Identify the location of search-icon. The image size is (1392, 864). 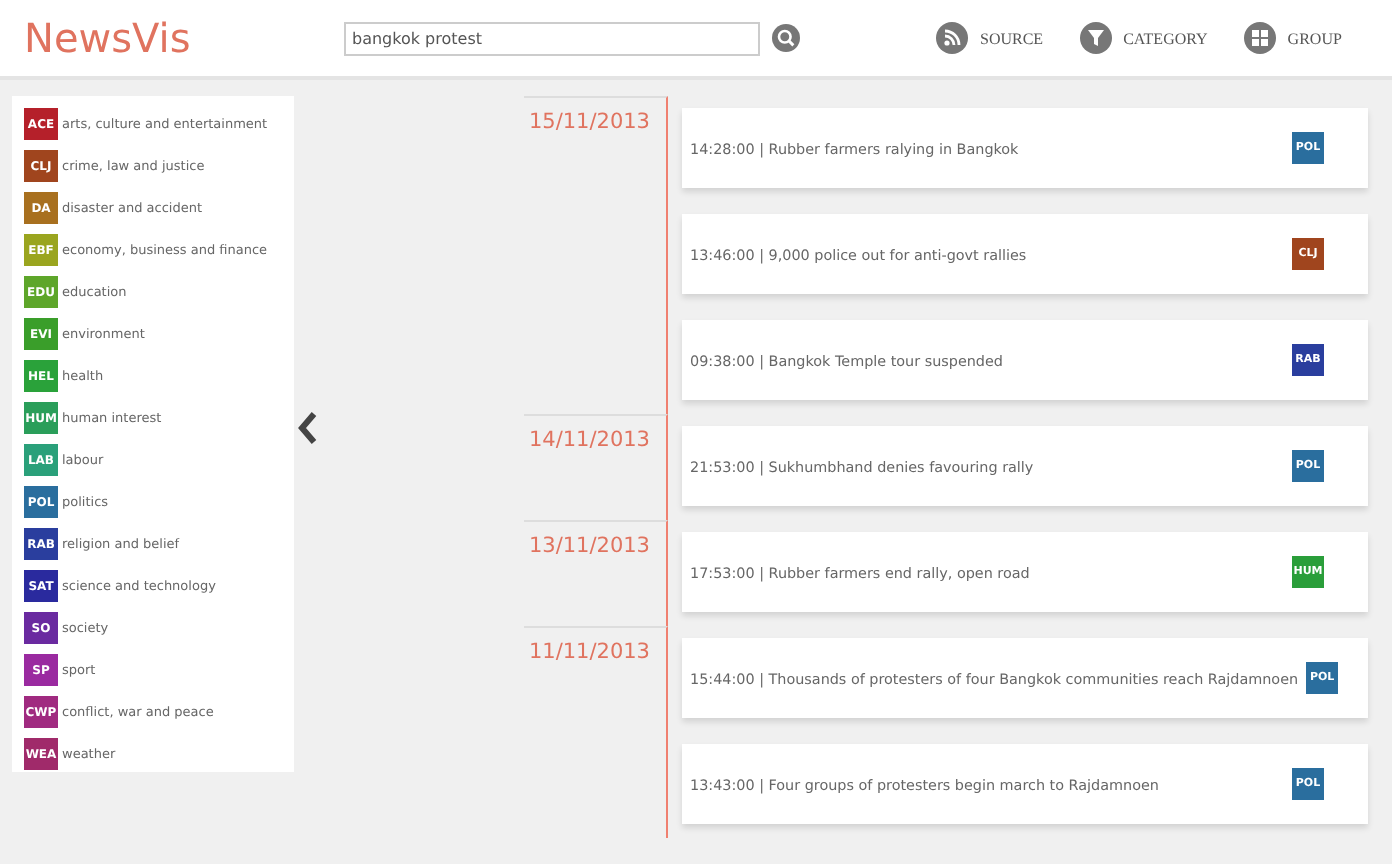
(786, 38).